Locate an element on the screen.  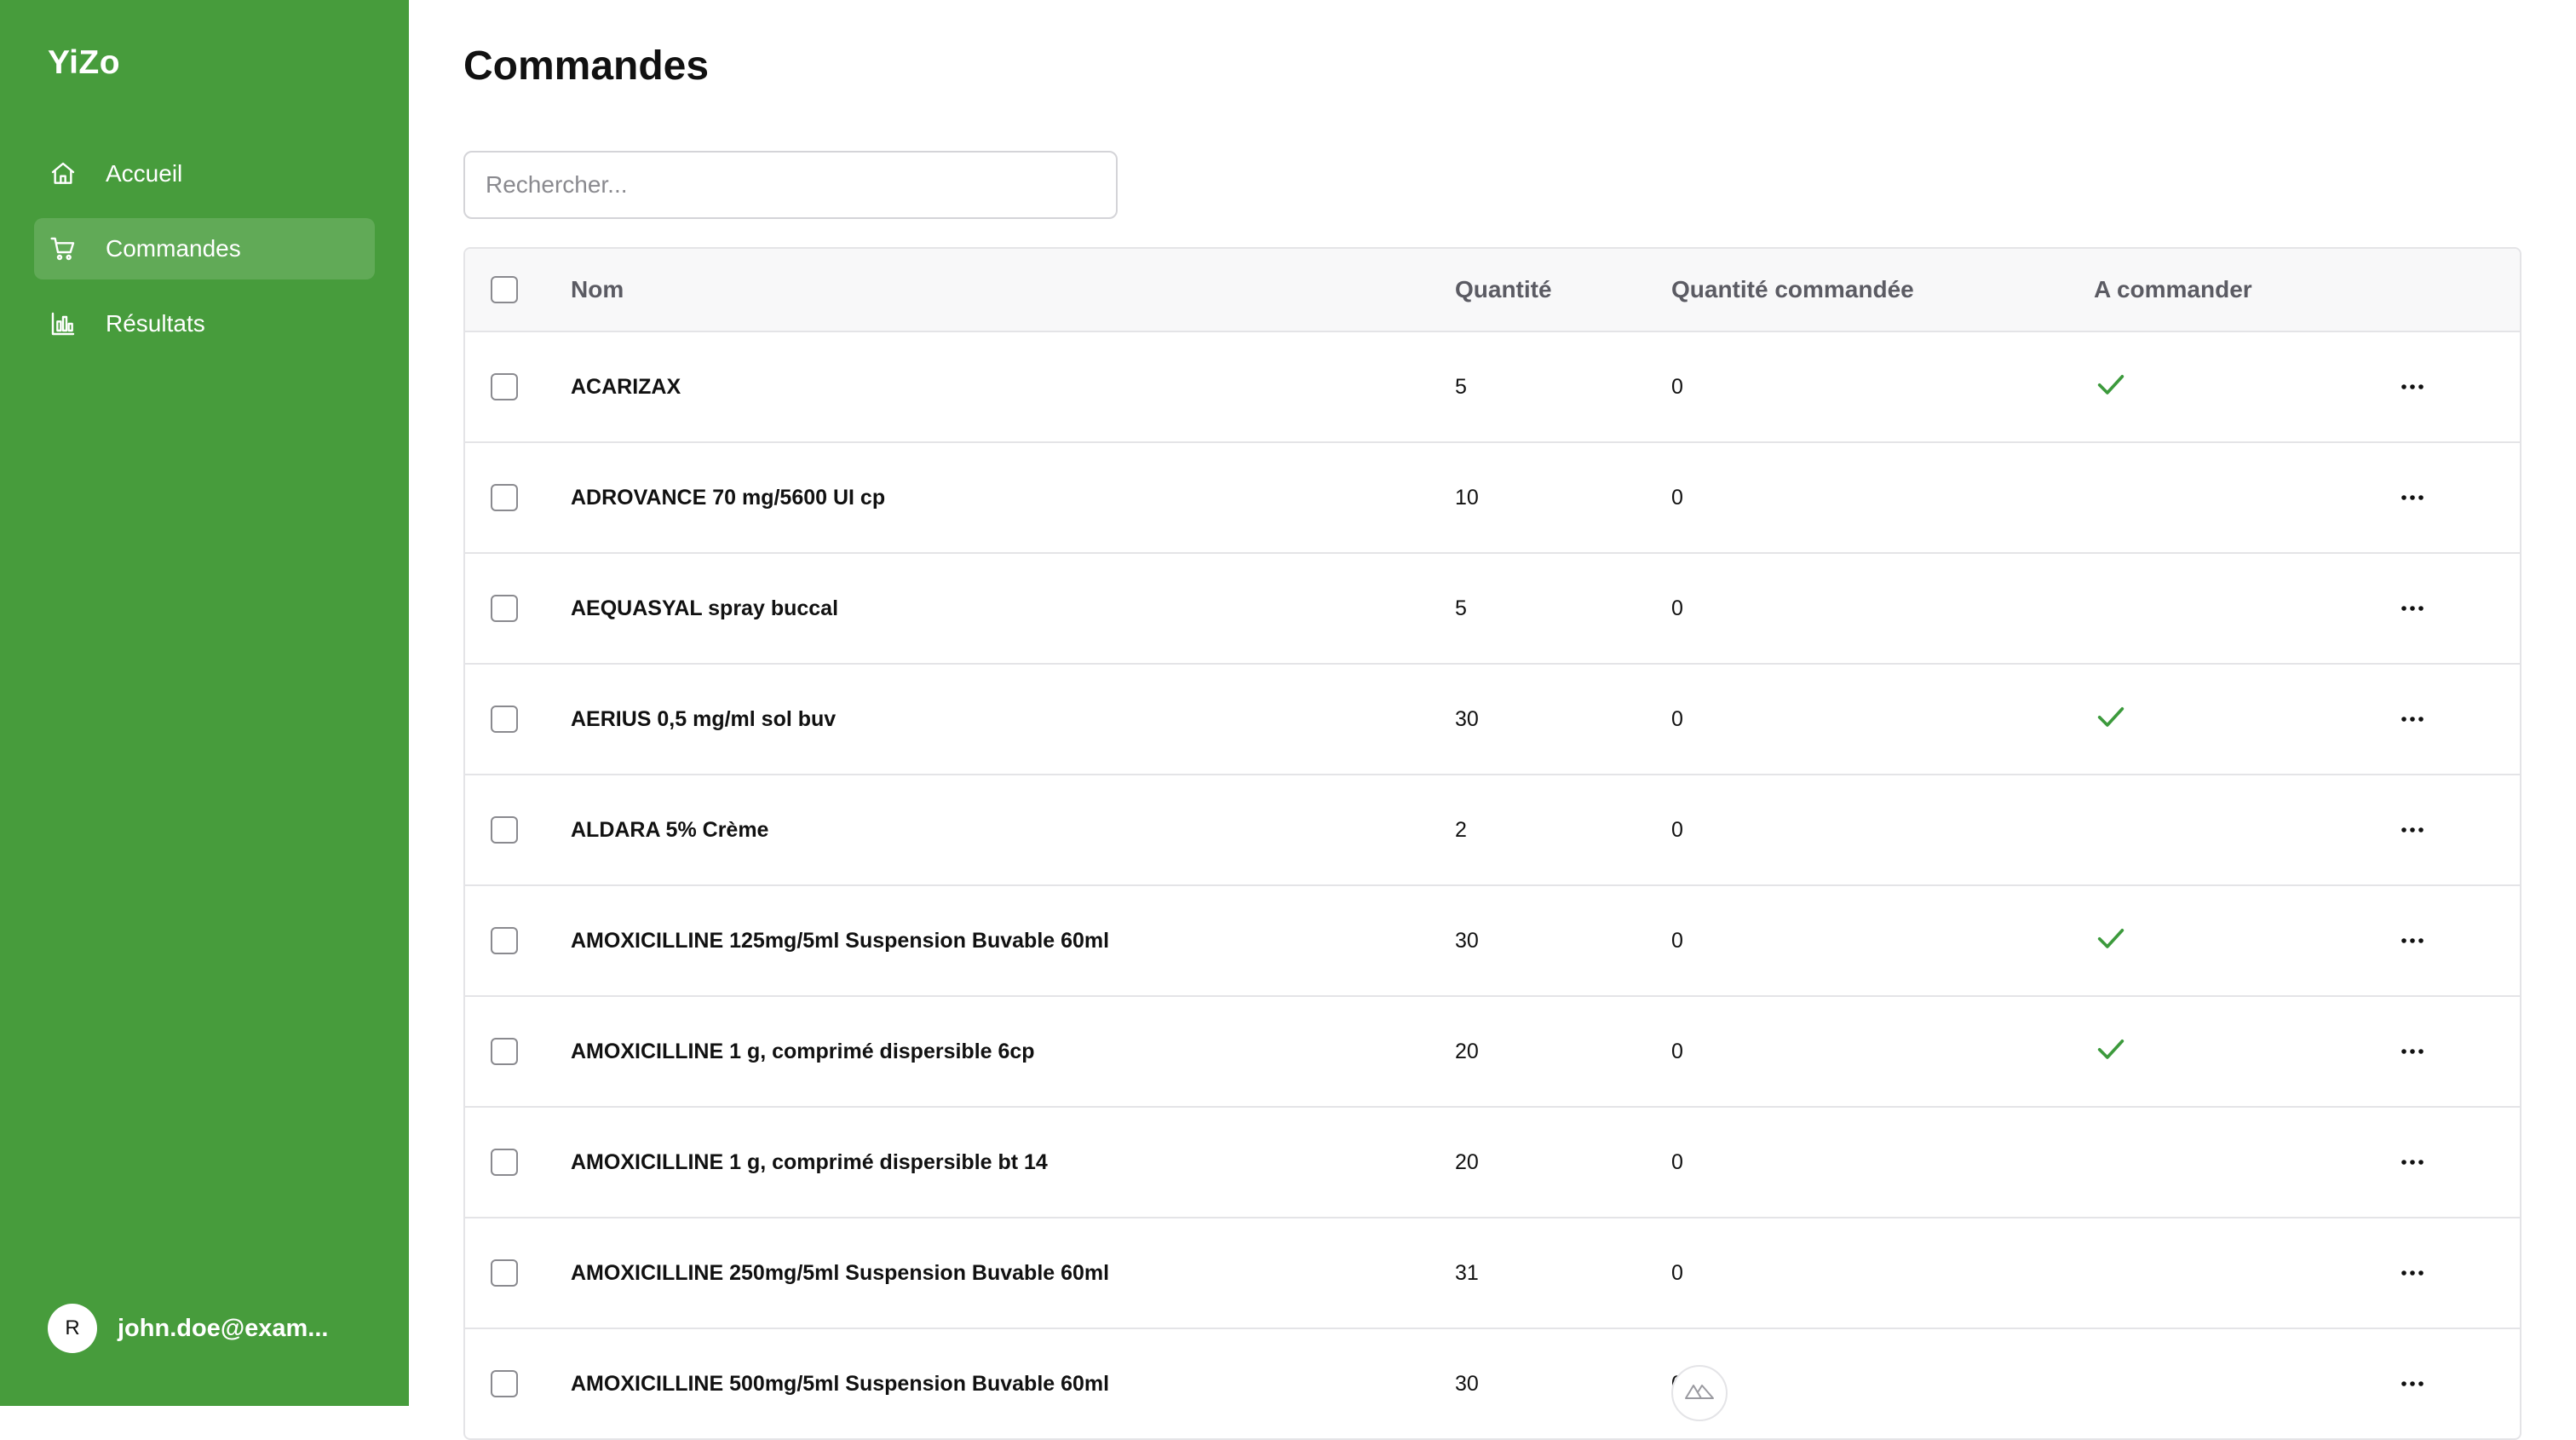
row-quantity: 31 is located at coordinates (1467, 1272).